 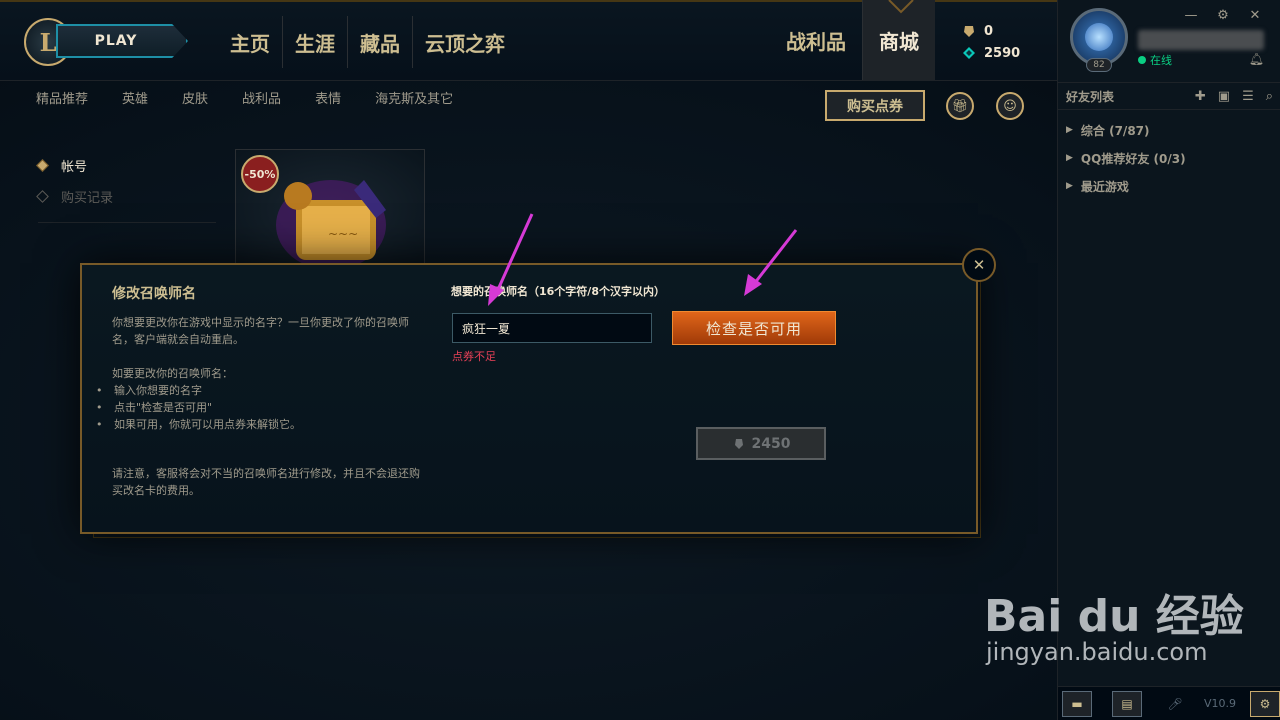 I want to click on notification-bell-icon: 🔔︎, so click(x=1256, y=59).